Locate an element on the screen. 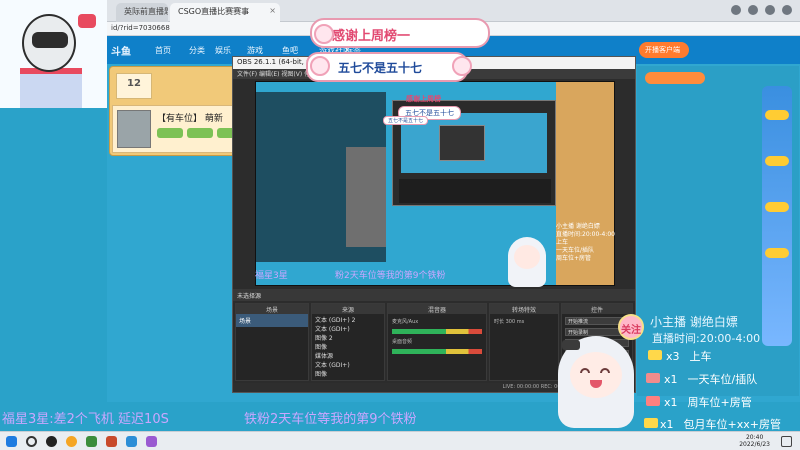  room-avatar is located at coordinates (134, 129).